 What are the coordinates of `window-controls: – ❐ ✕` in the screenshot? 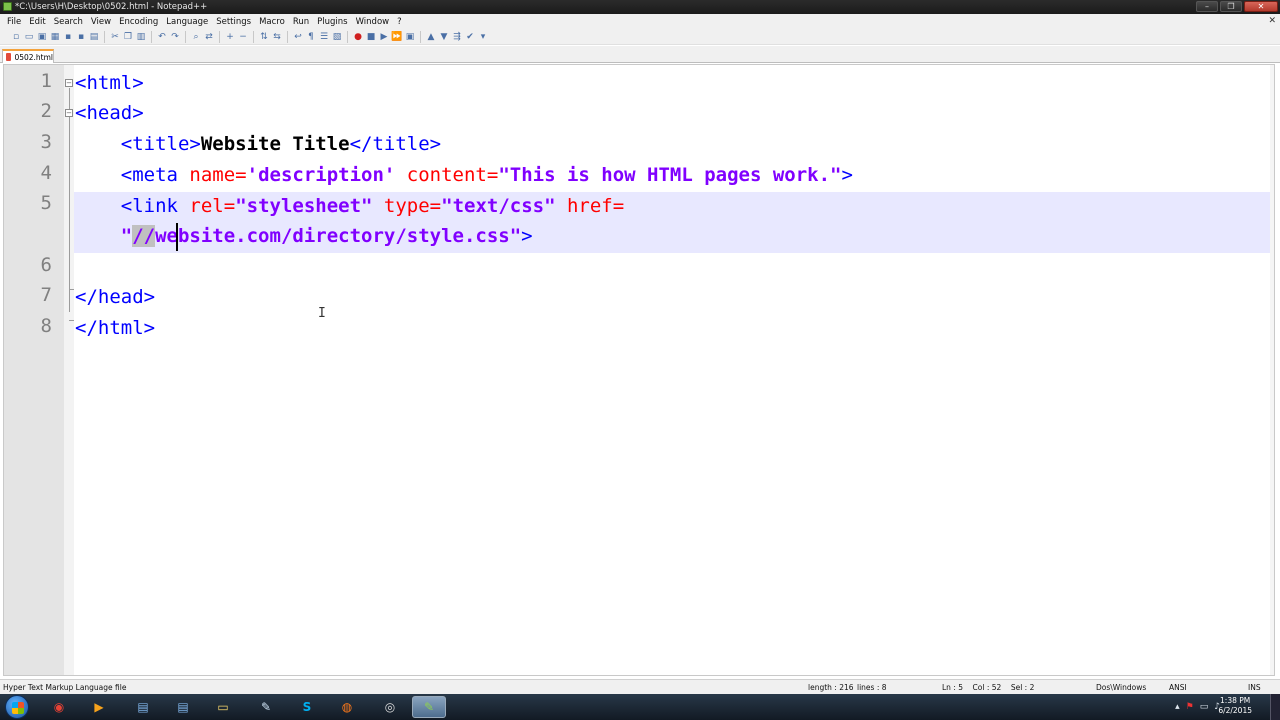 It's located at (1237, 7).